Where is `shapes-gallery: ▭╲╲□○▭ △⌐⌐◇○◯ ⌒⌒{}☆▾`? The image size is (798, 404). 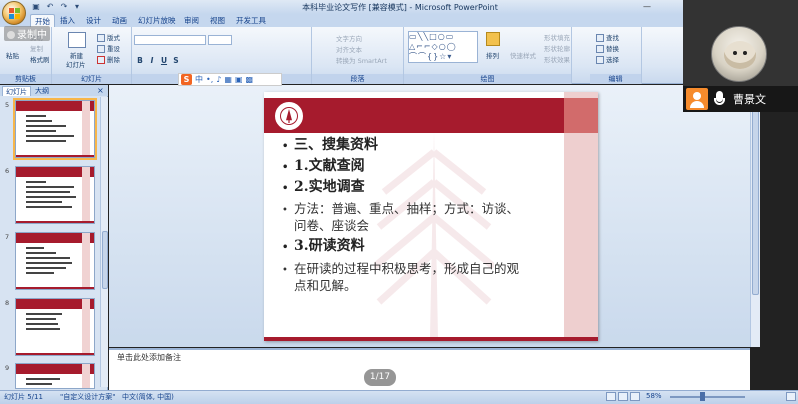
shapes-gallery: ▭╲╲□○▭ △⌐⌐◇○◯ ⌒⌒{}☆▾ is located at coordinates (443, 47).